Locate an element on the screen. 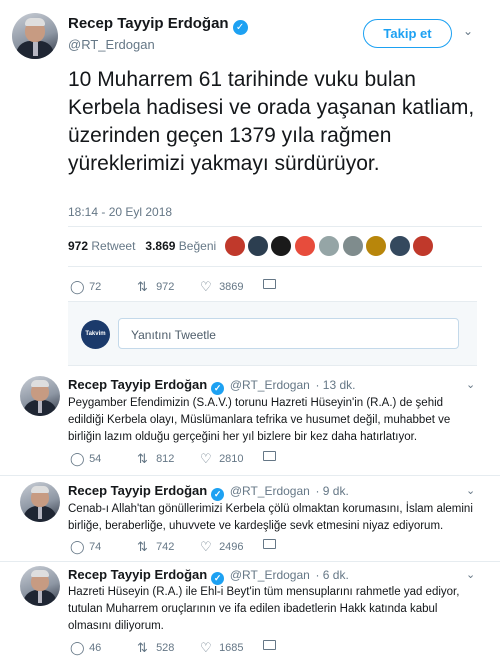 The width and height of the screenshot is (500, 661). retweet-action: ⇅ 528 is located at coordinates (155, 648).